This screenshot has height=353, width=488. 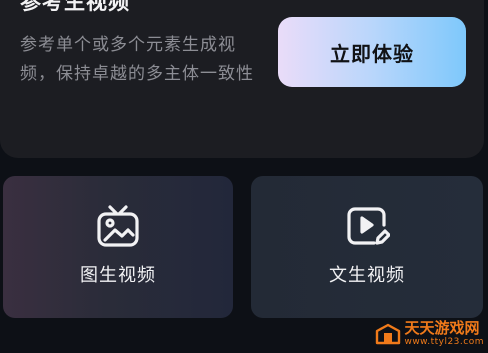 I want to click on site-watermark: 天天游戏网 www.ttyl23.com, so click(x=429, y=334).